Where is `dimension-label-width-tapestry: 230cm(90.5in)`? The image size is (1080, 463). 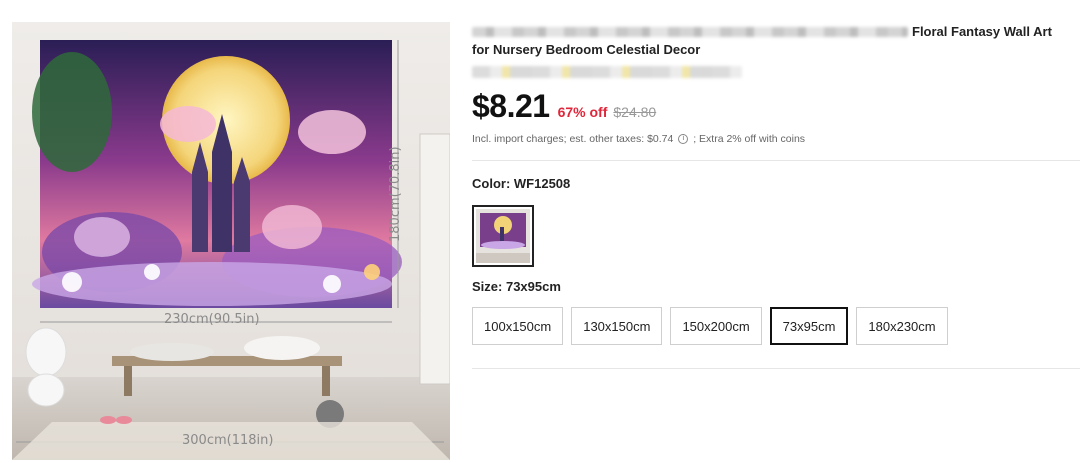
dimension-label-width-tapestry: 230cm(90.5in) is located at coordinates (212, 319).